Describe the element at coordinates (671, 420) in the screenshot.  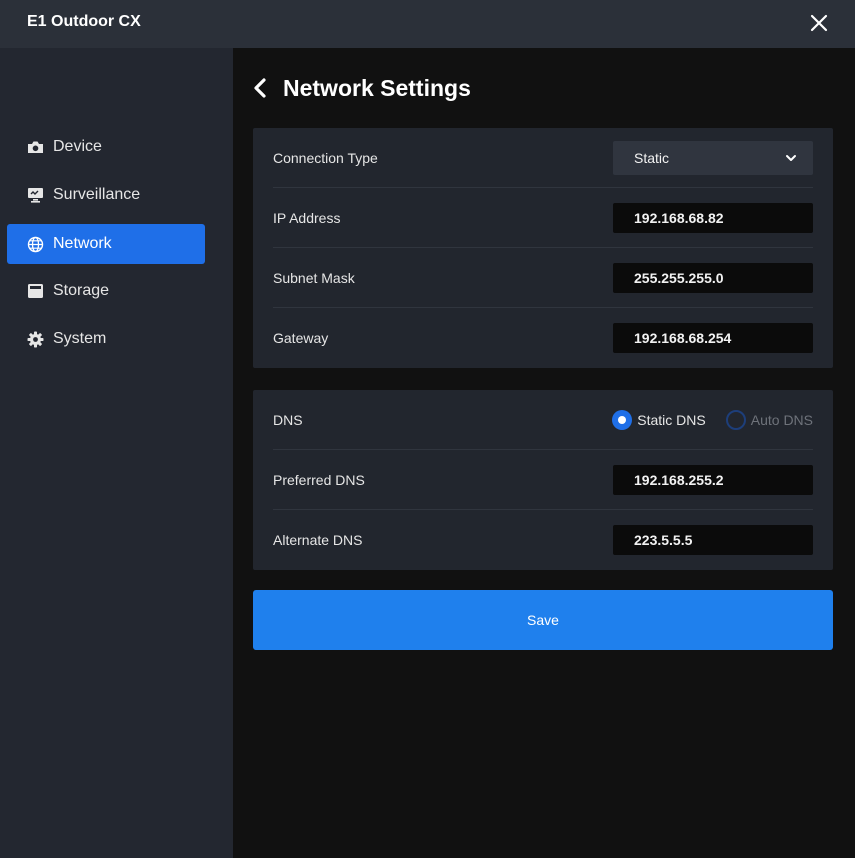
I see `static-dns-label: Static DNS` at that location.